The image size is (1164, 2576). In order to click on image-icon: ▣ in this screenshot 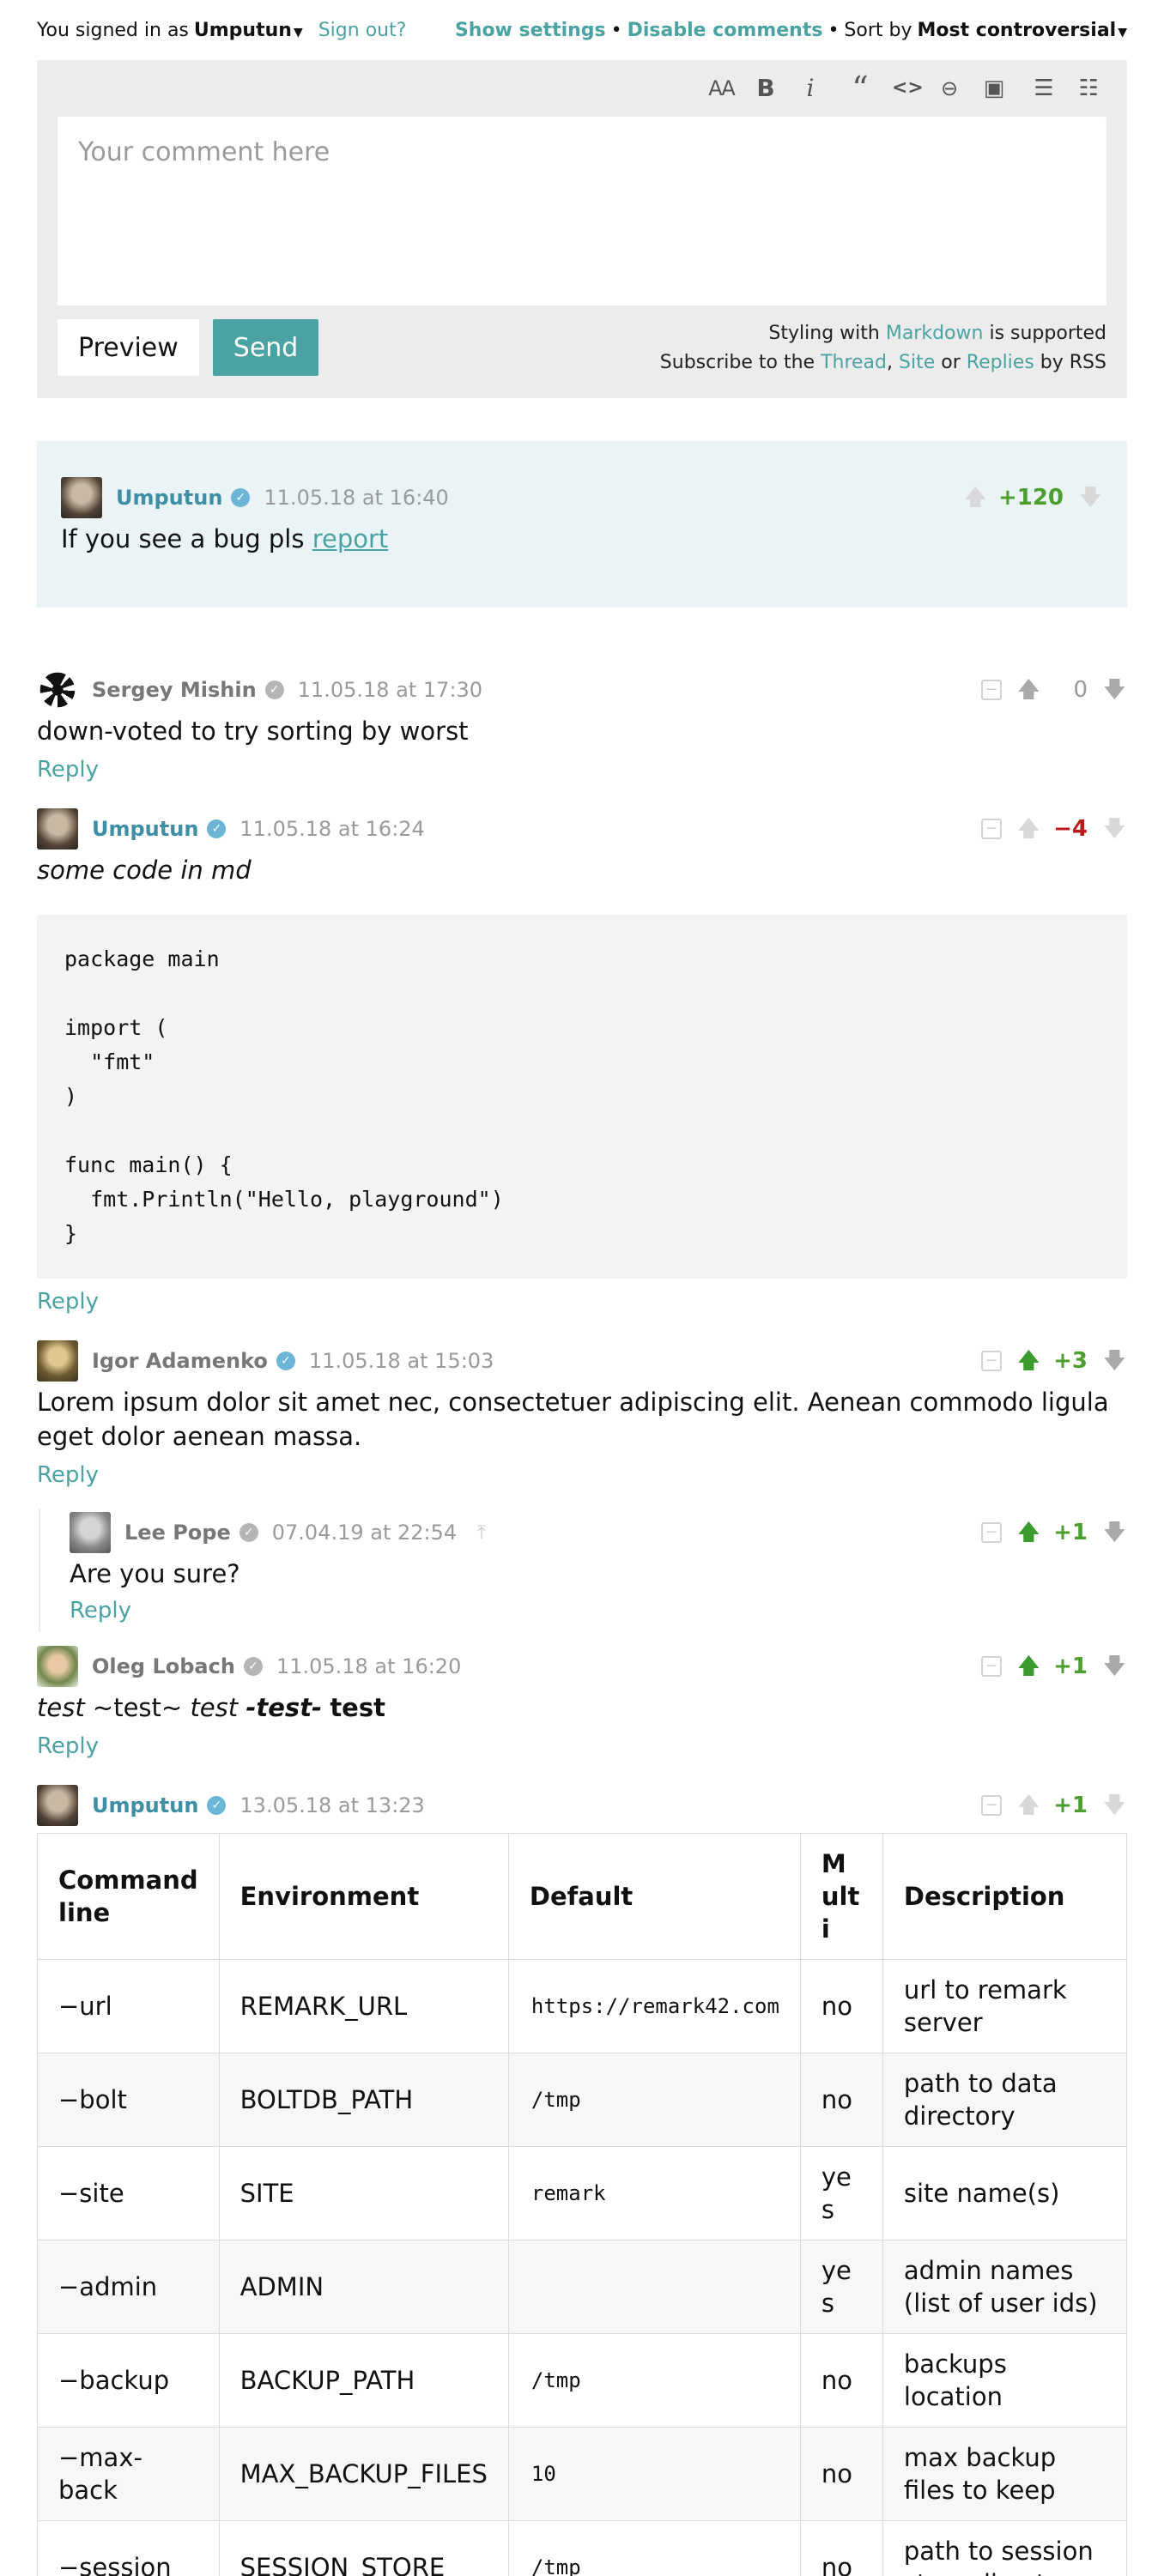, I will do `click(994, 88)`.